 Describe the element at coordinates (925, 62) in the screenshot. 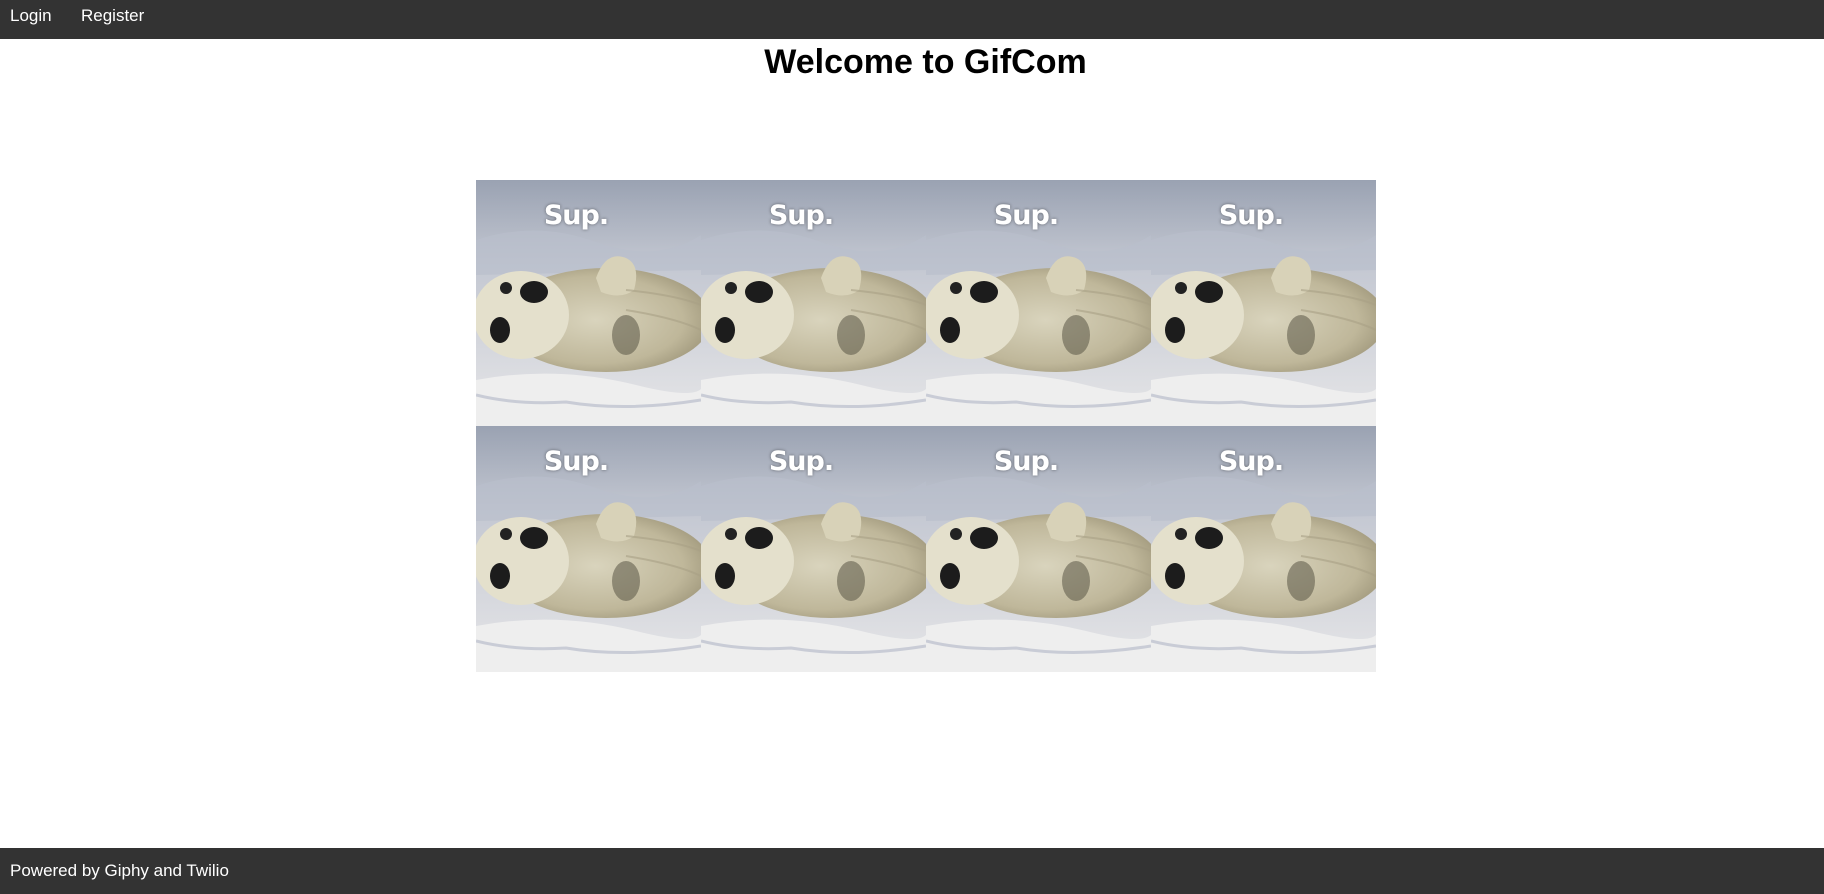

I see `page-title: Welcome to GifCom` at that location.